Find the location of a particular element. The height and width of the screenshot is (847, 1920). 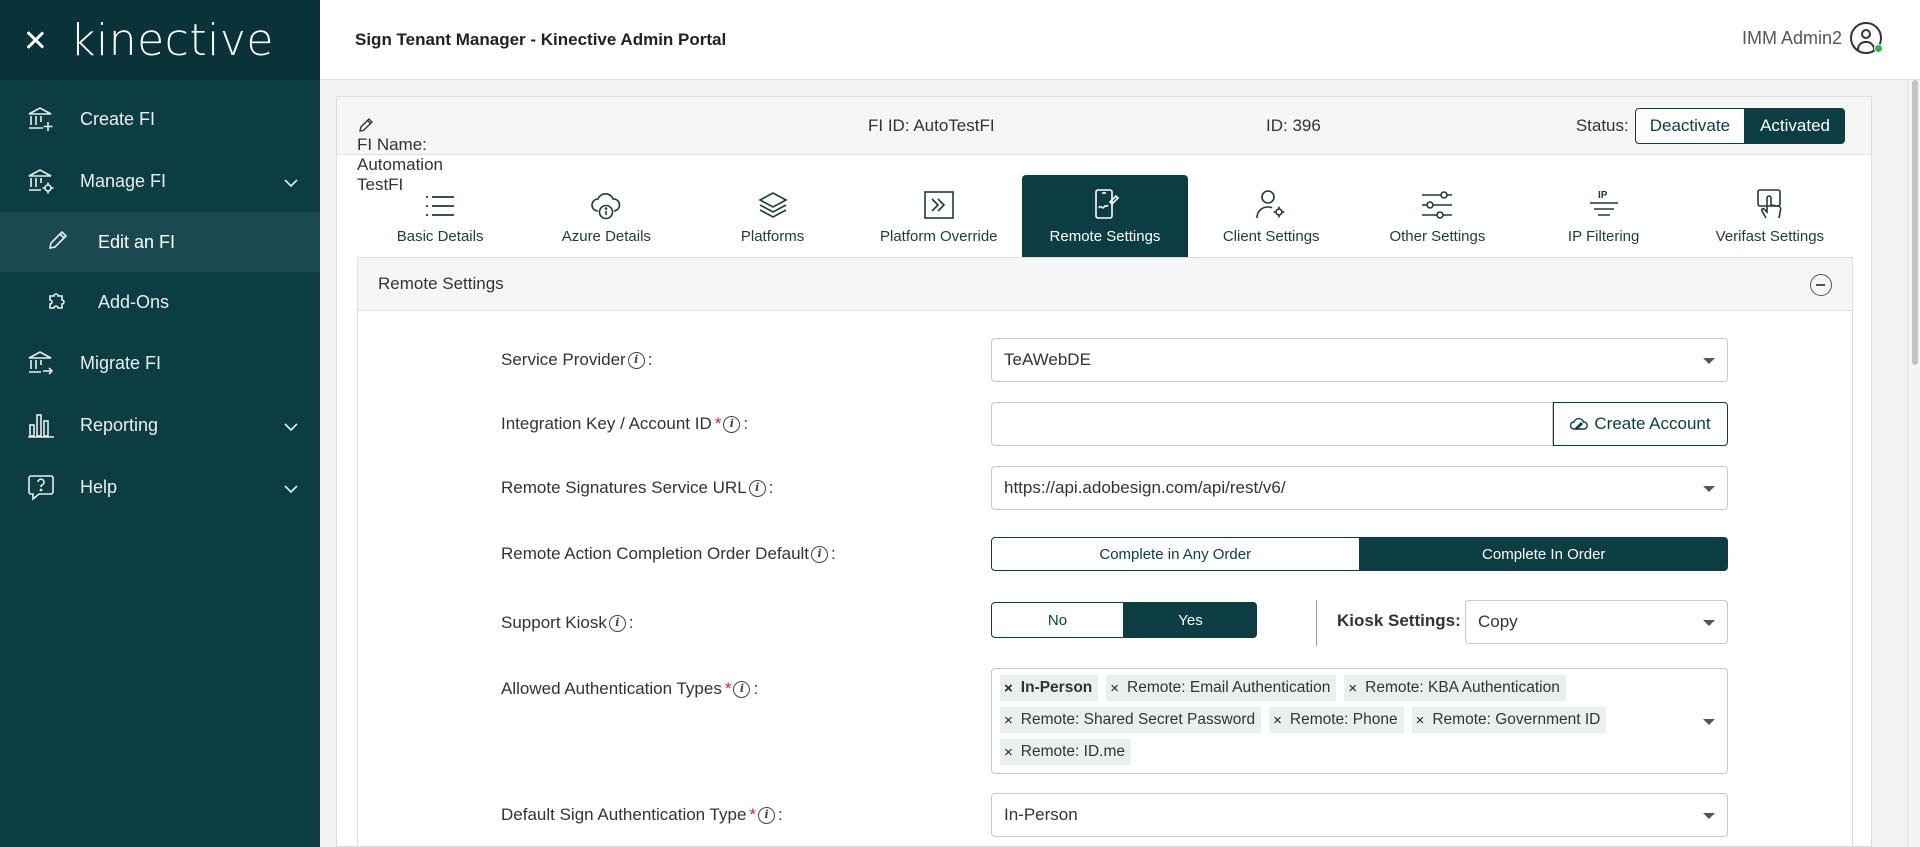

activated-button: Activated is located at coordinates (1795, 126).